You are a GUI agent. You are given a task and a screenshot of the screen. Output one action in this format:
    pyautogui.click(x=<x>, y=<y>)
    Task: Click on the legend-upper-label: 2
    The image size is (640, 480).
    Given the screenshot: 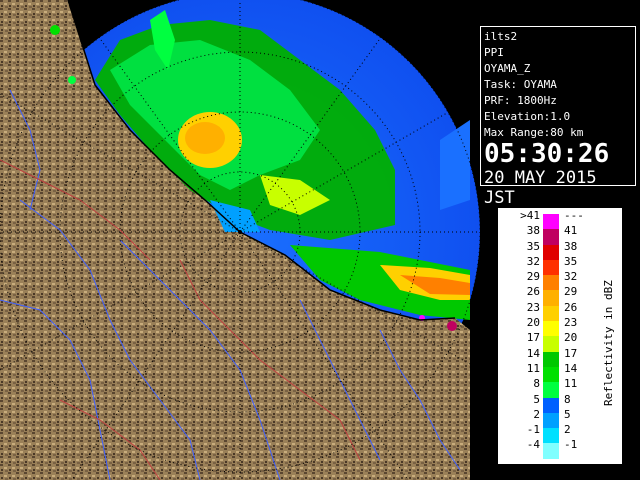 What is the action you would take?
    pyautogui.click(x=536, y=414)
    